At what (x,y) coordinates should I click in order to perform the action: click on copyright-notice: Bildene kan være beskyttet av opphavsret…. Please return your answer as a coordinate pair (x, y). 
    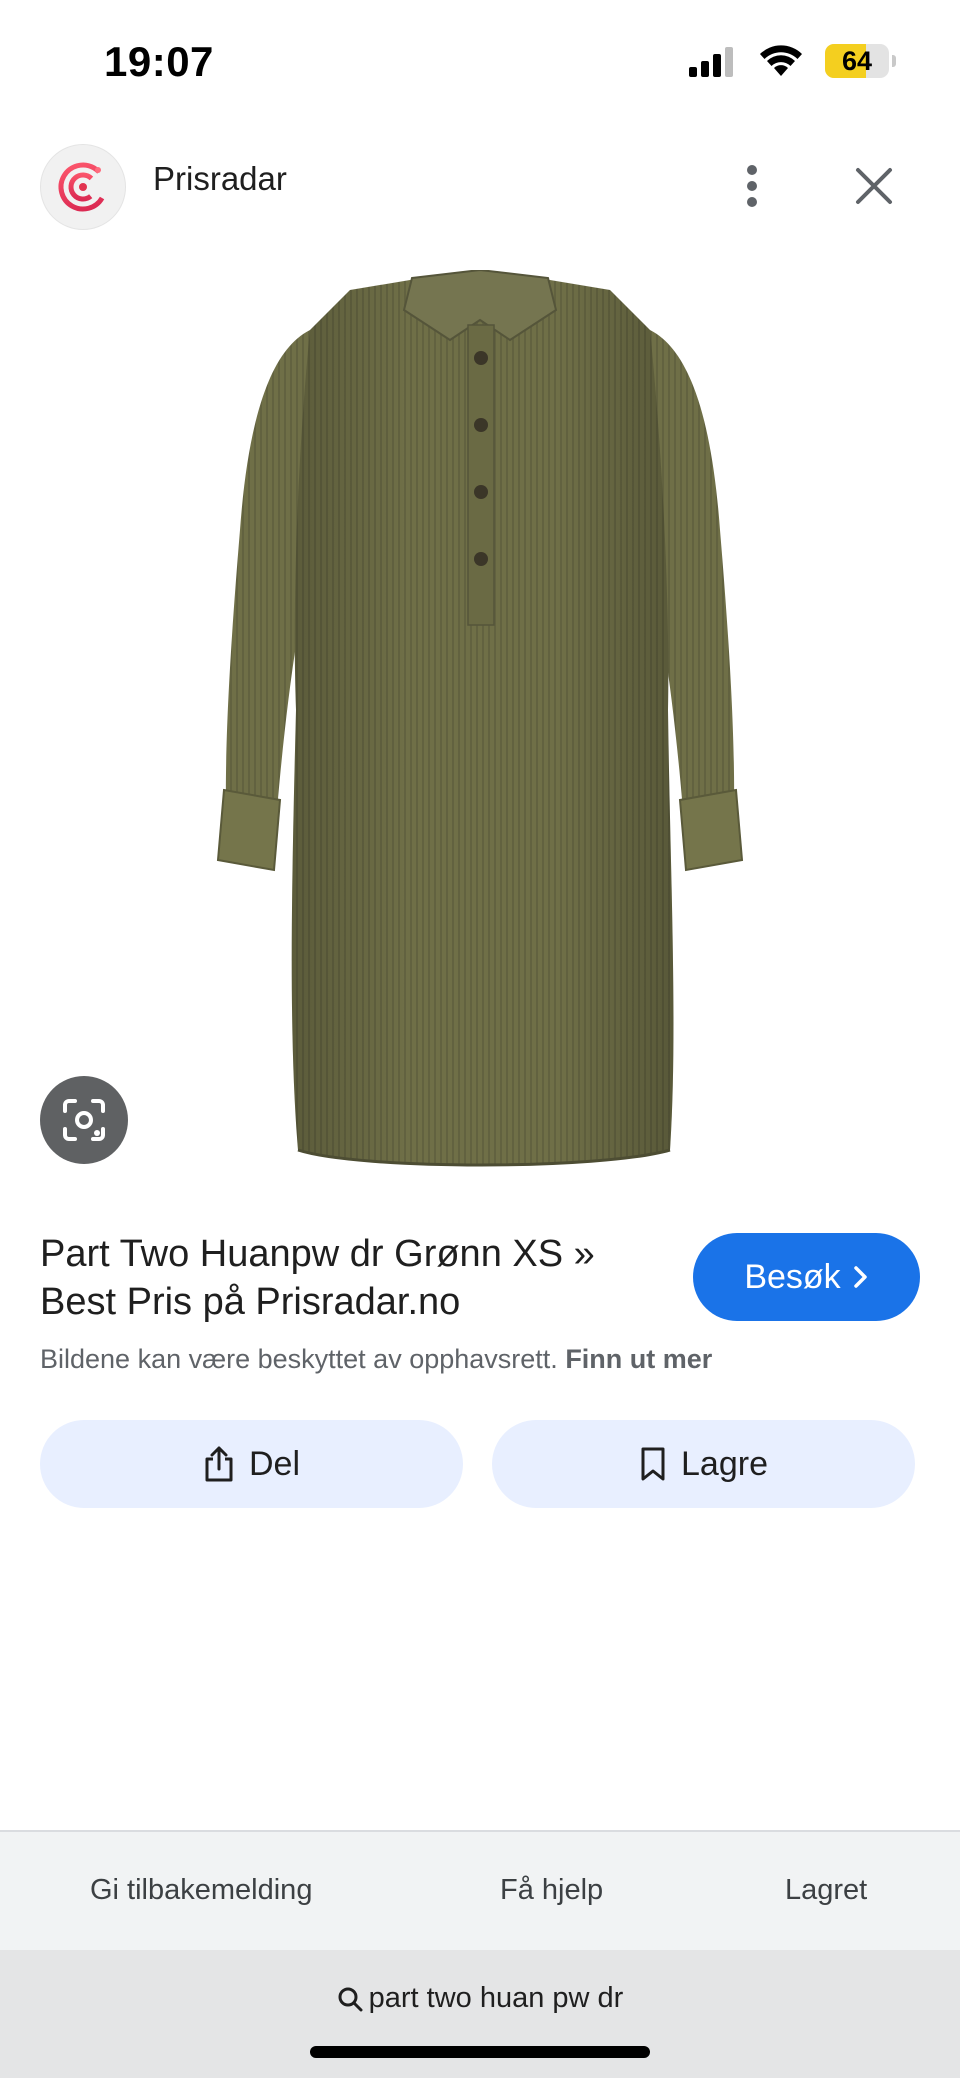
    Looking at the image, I should click on (376, 1359).